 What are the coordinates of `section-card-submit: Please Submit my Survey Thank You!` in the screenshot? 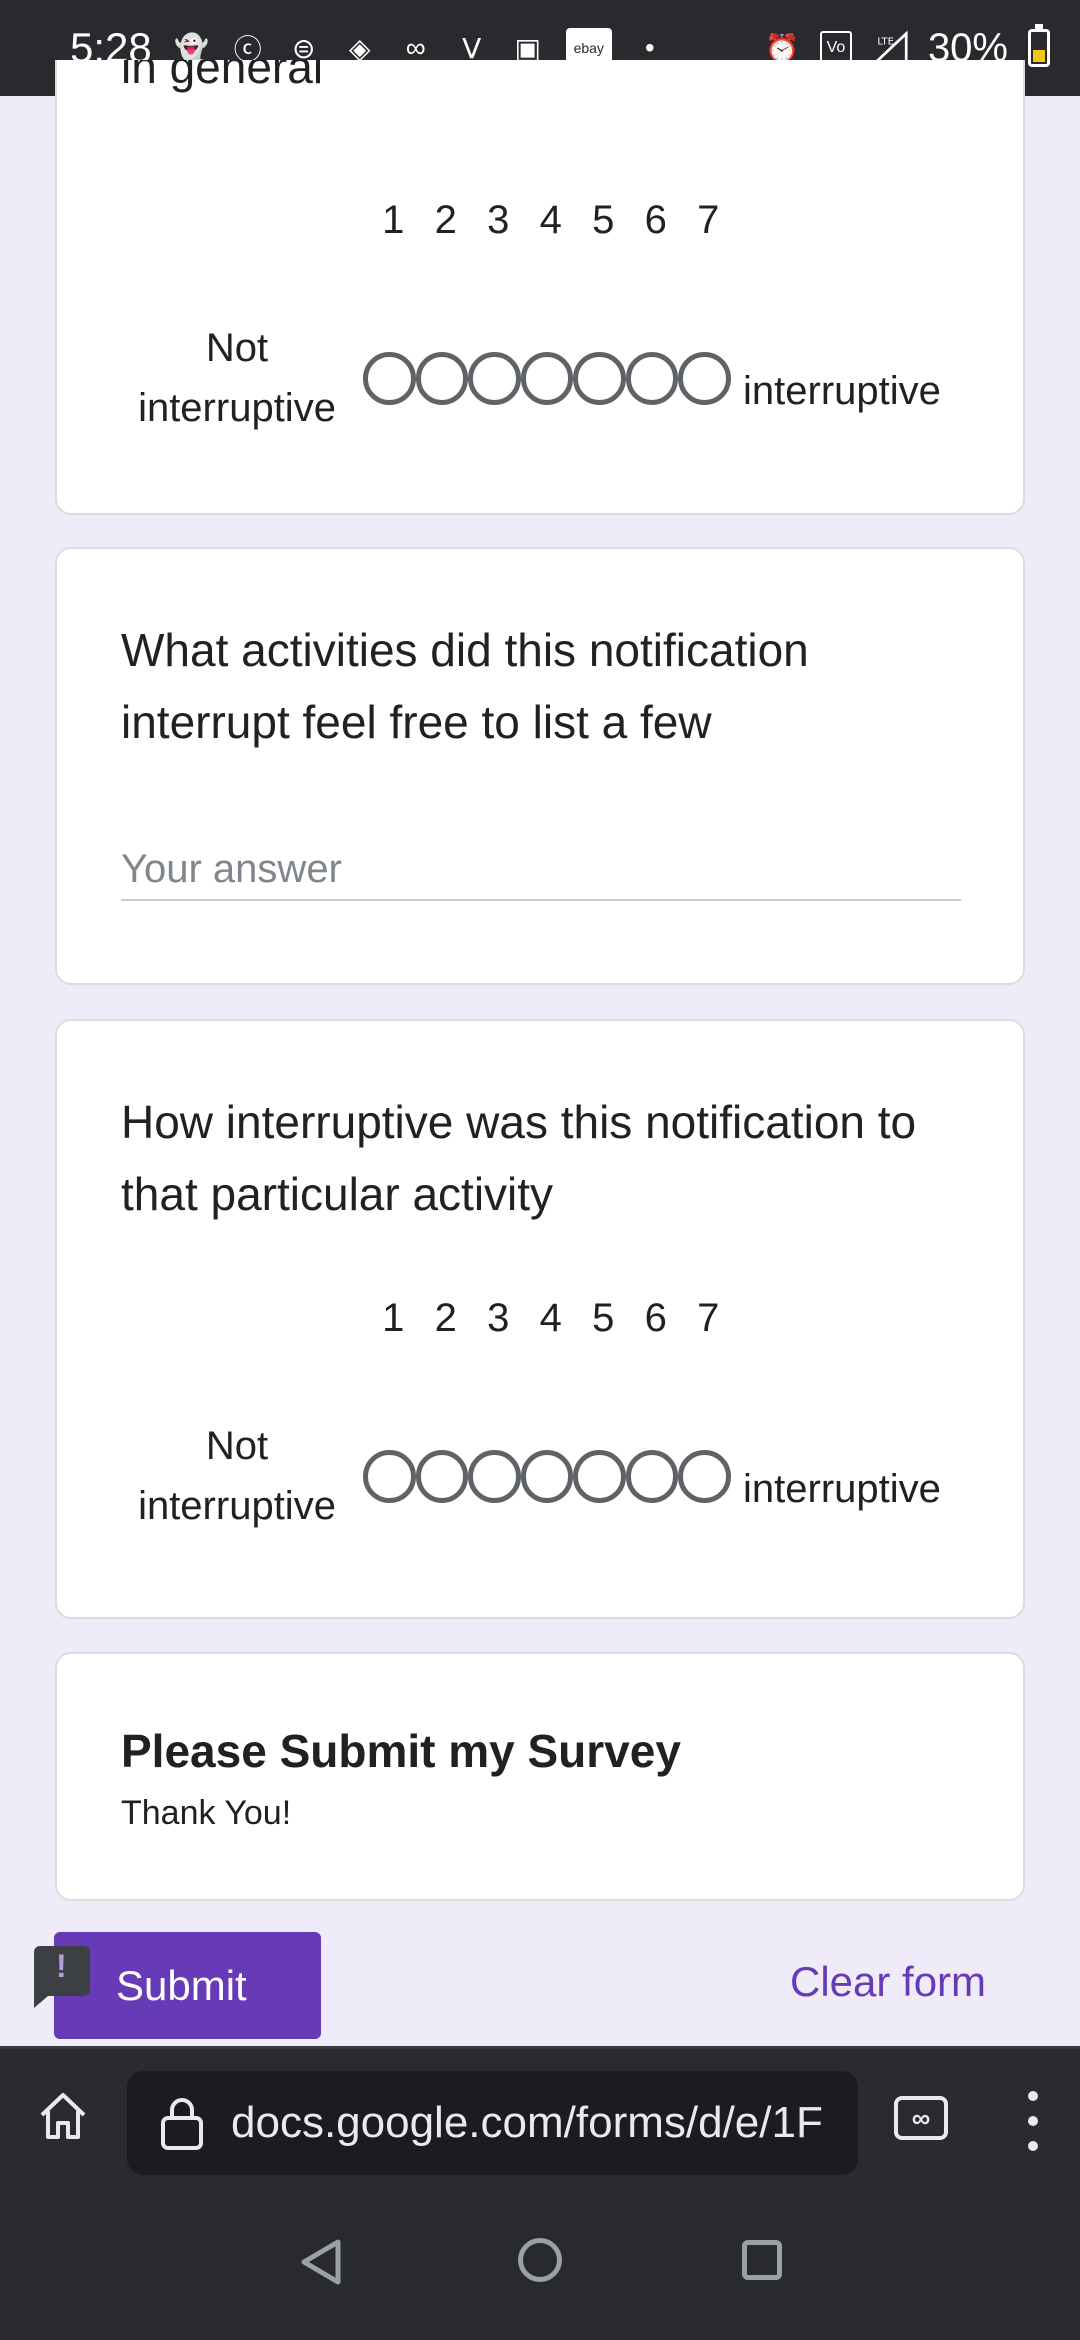 It's located at (540, 1776).